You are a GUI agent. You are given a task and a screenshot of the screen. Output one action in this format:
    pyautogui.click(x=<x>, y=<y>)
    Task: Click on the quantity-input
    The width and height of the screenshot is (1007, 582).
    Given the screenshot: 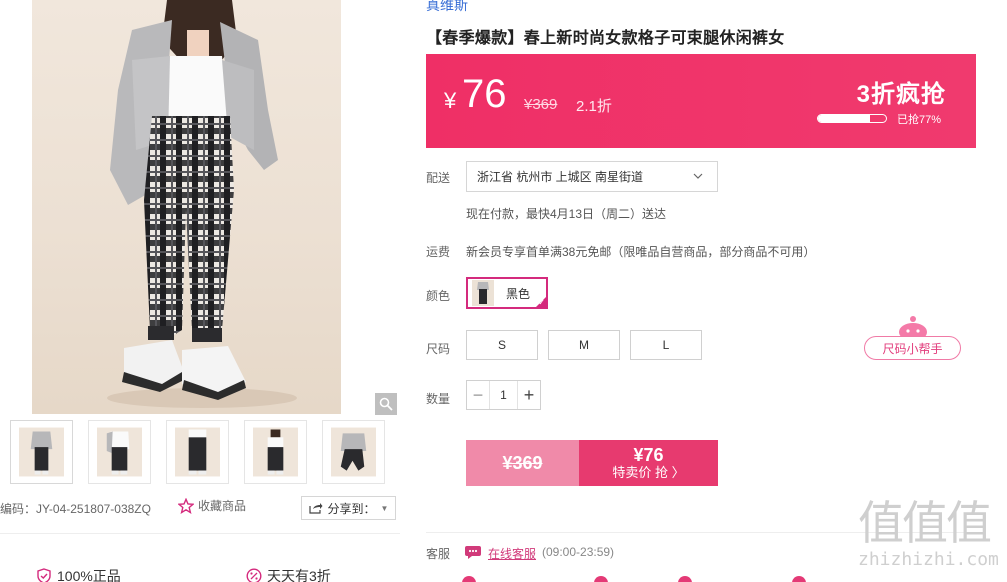 What is the action you would take?
    pyautogui.click(x=503, y=395)
    